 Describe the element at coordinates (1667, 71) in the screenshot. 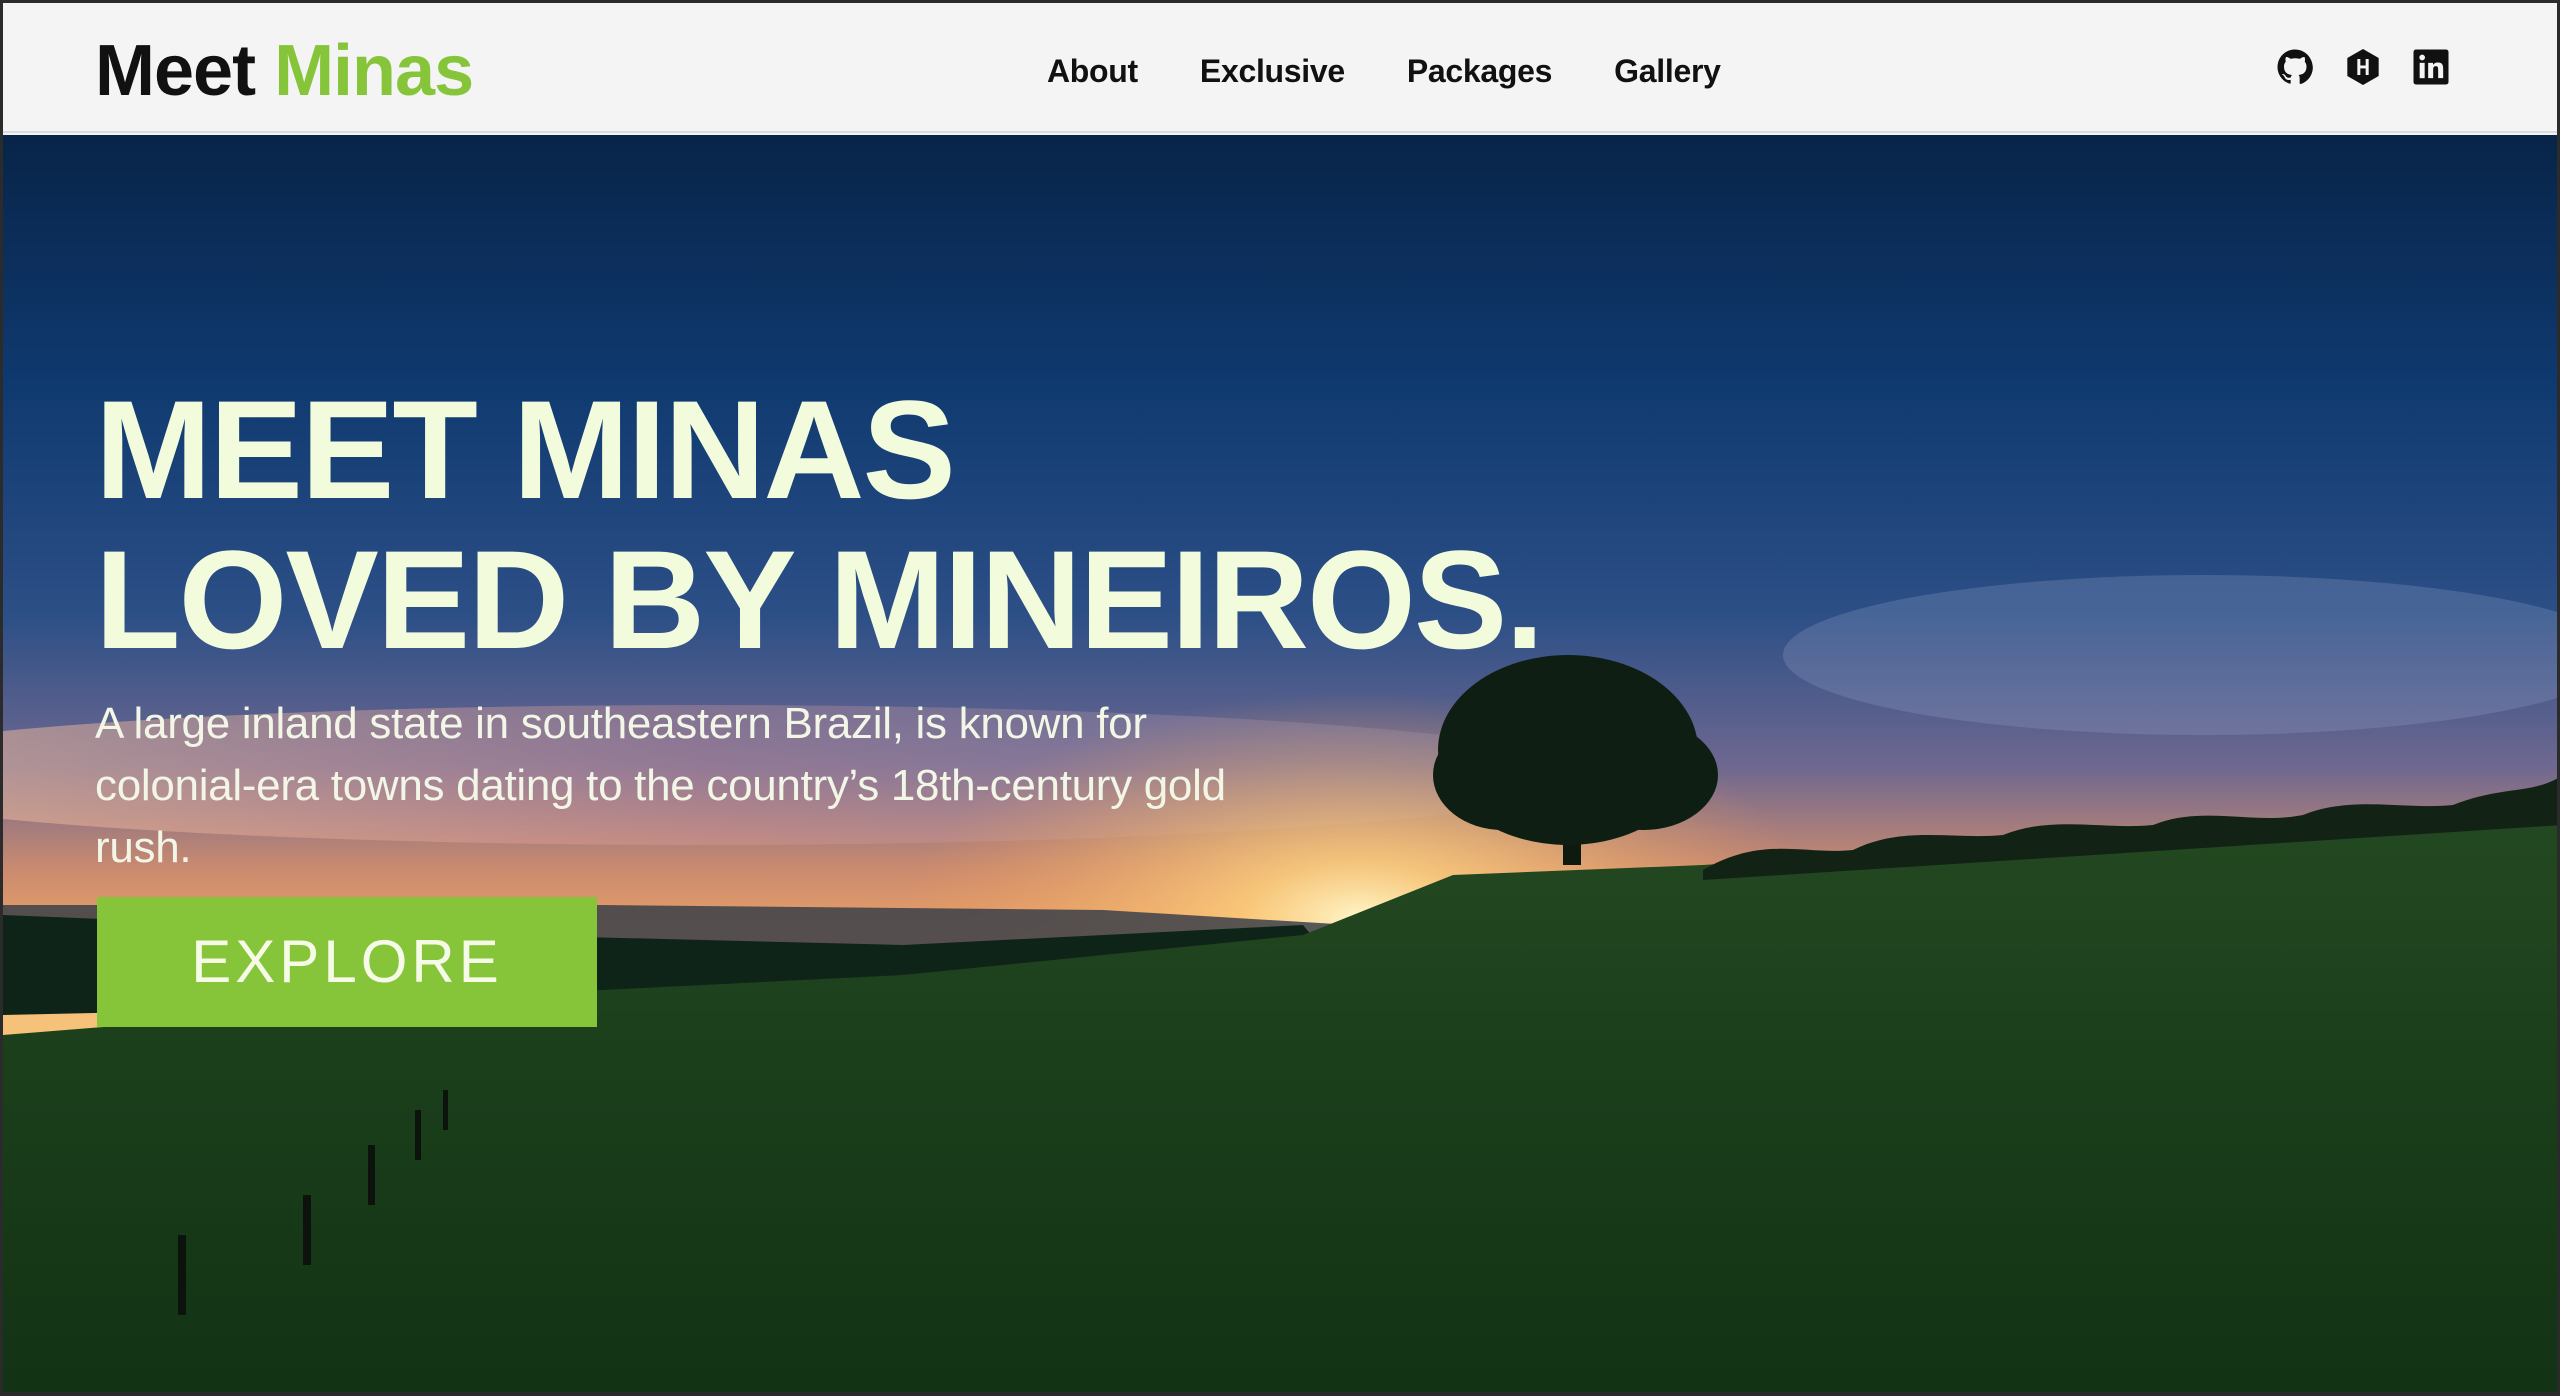

I see `nav-link-gallery: Gallery` at that location.